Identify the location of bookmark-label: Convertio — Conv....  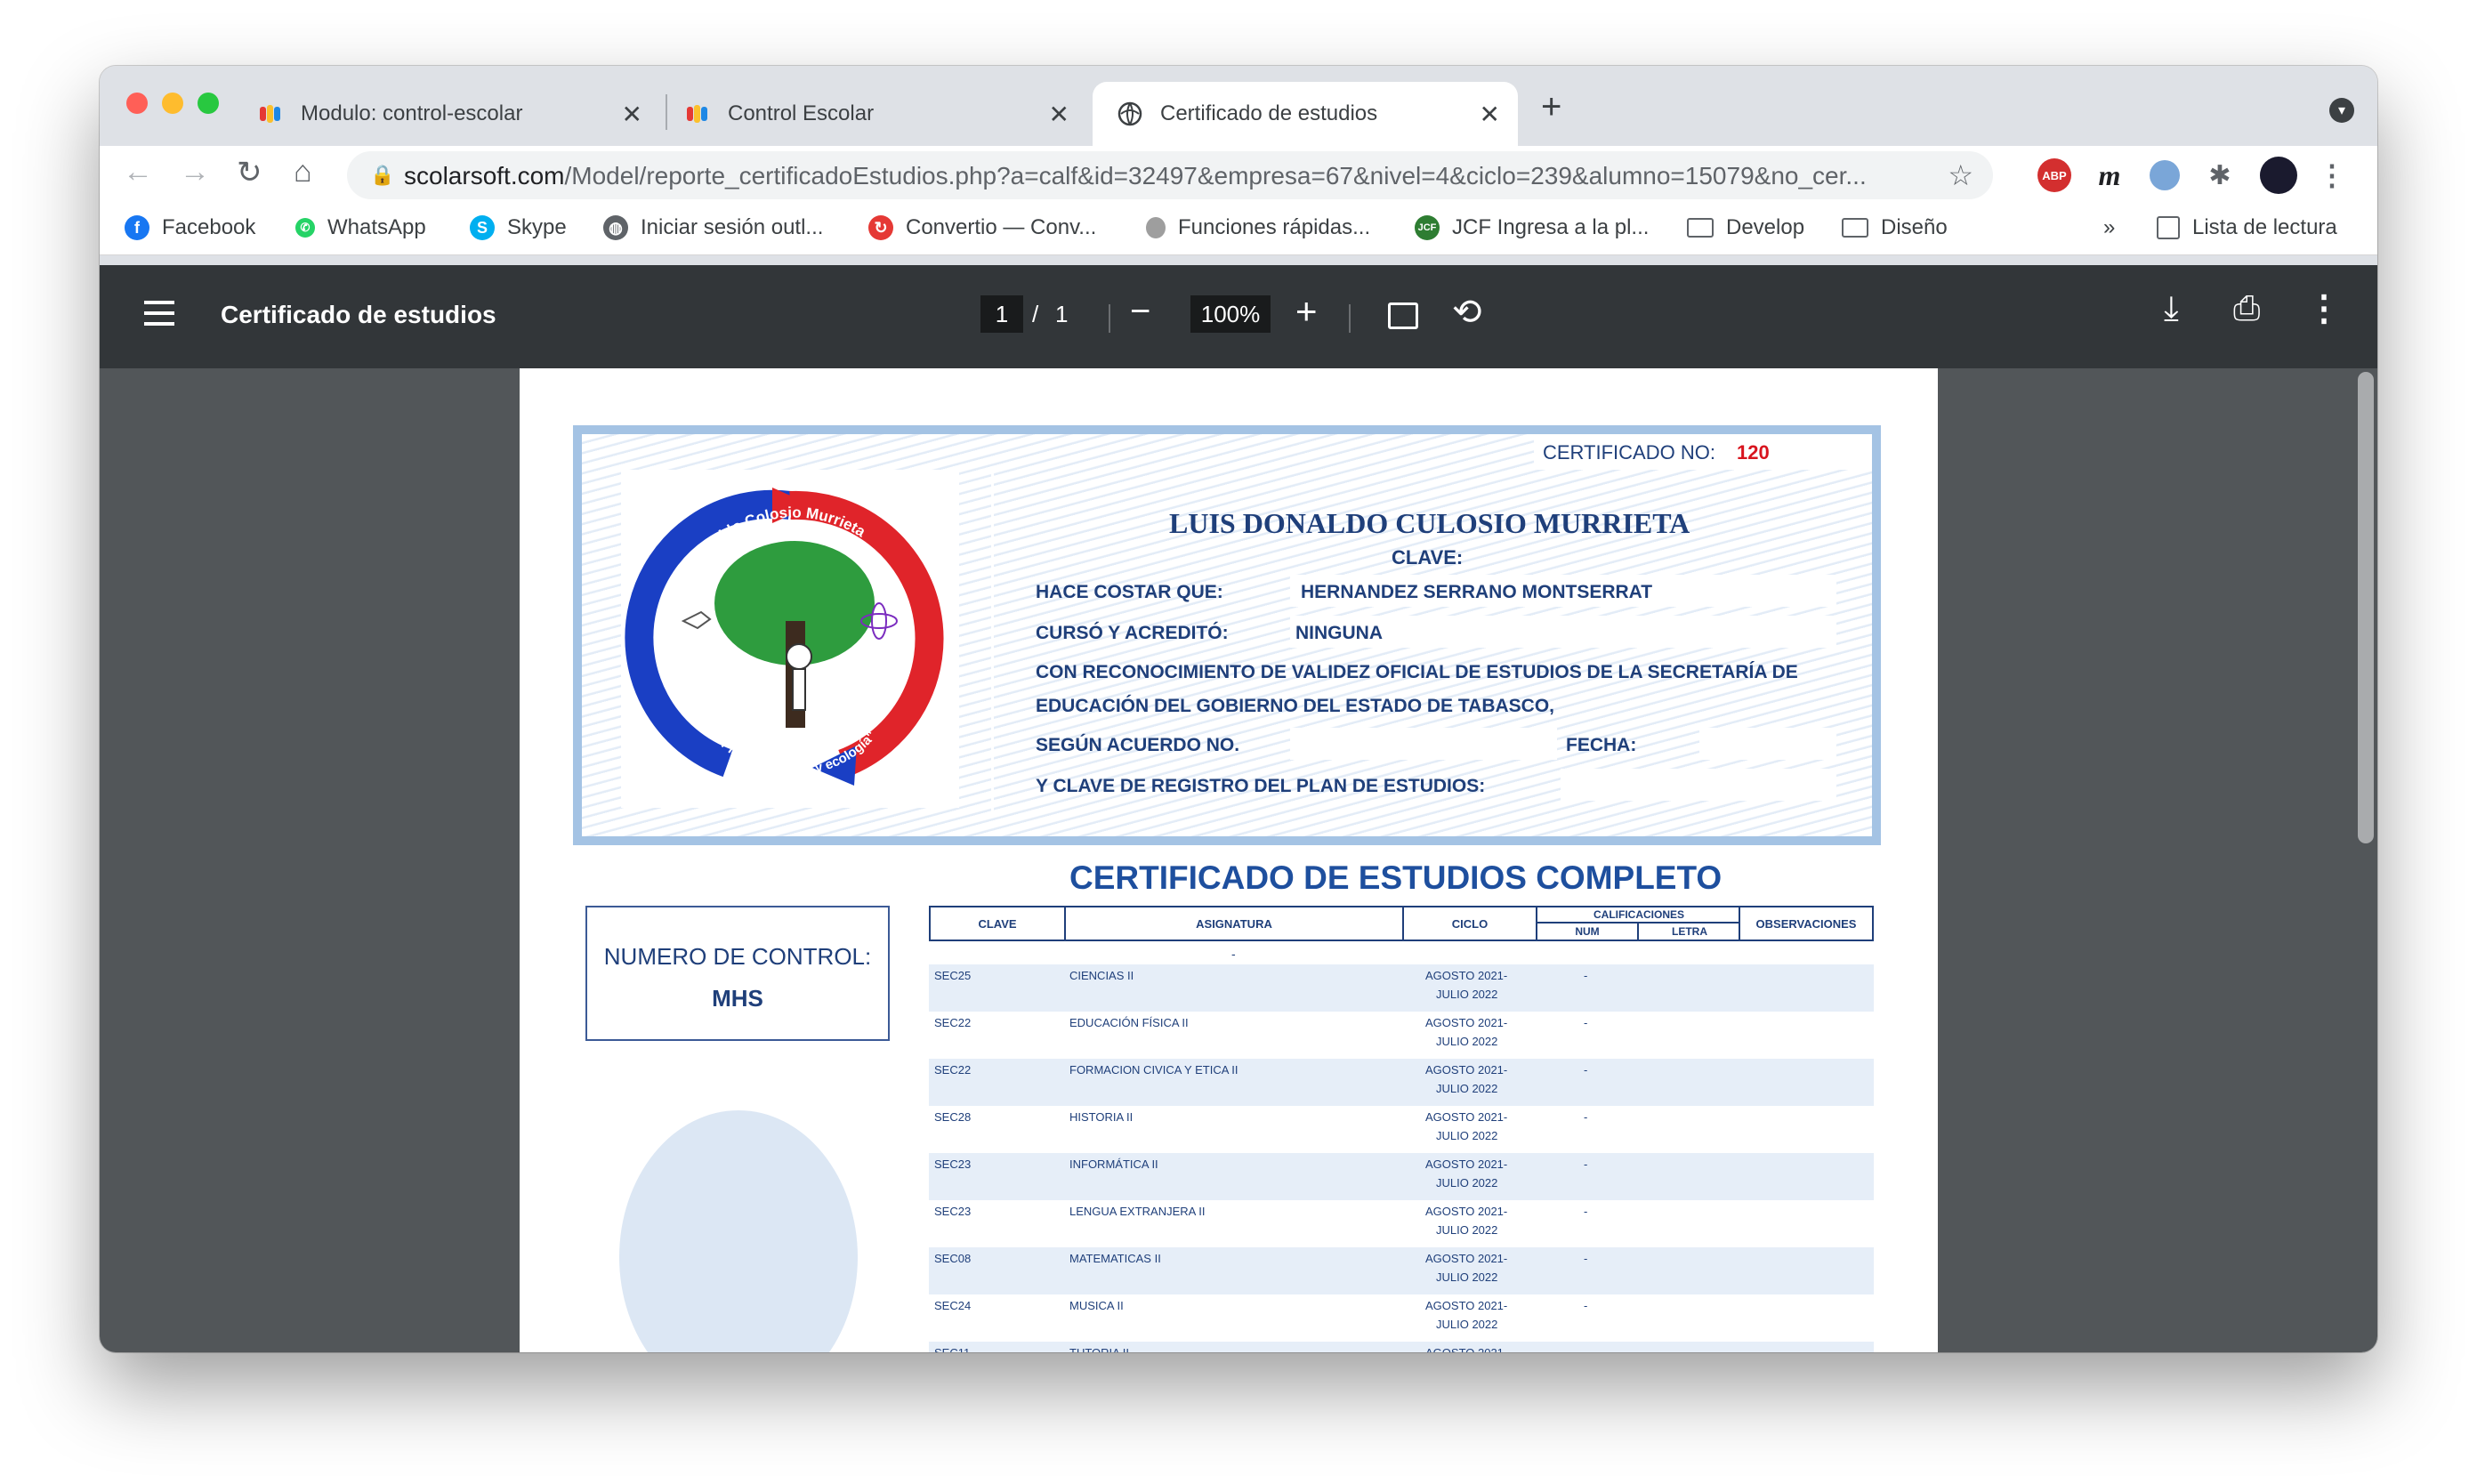
(1001, 227).